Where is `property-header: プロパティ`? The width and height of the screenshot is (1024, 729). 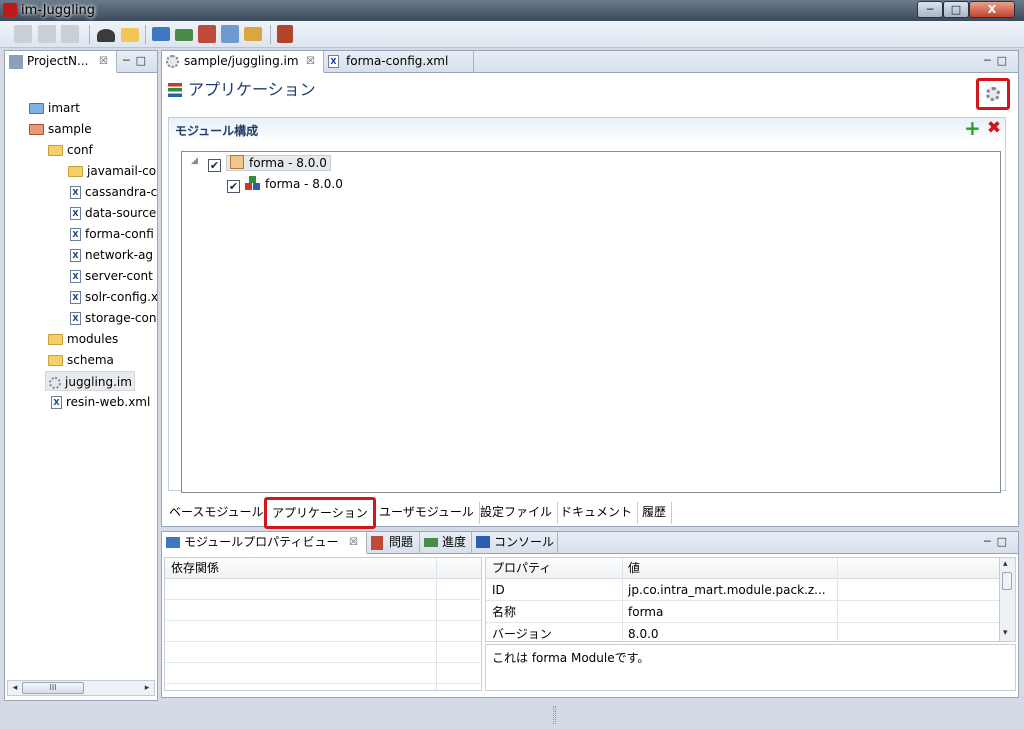 property-header: プロパティ is located at coordinates (554, 568).